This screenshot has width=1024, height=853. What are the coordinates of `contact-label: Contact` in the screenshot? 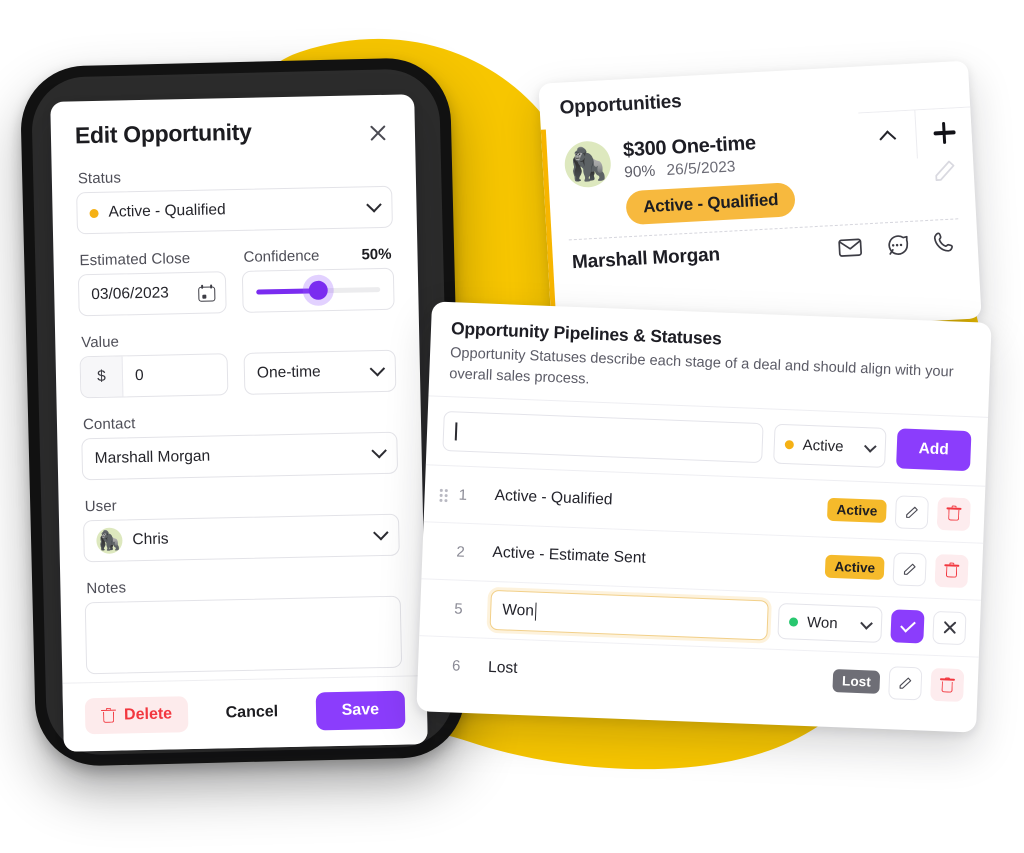 It's located at (109, 424).